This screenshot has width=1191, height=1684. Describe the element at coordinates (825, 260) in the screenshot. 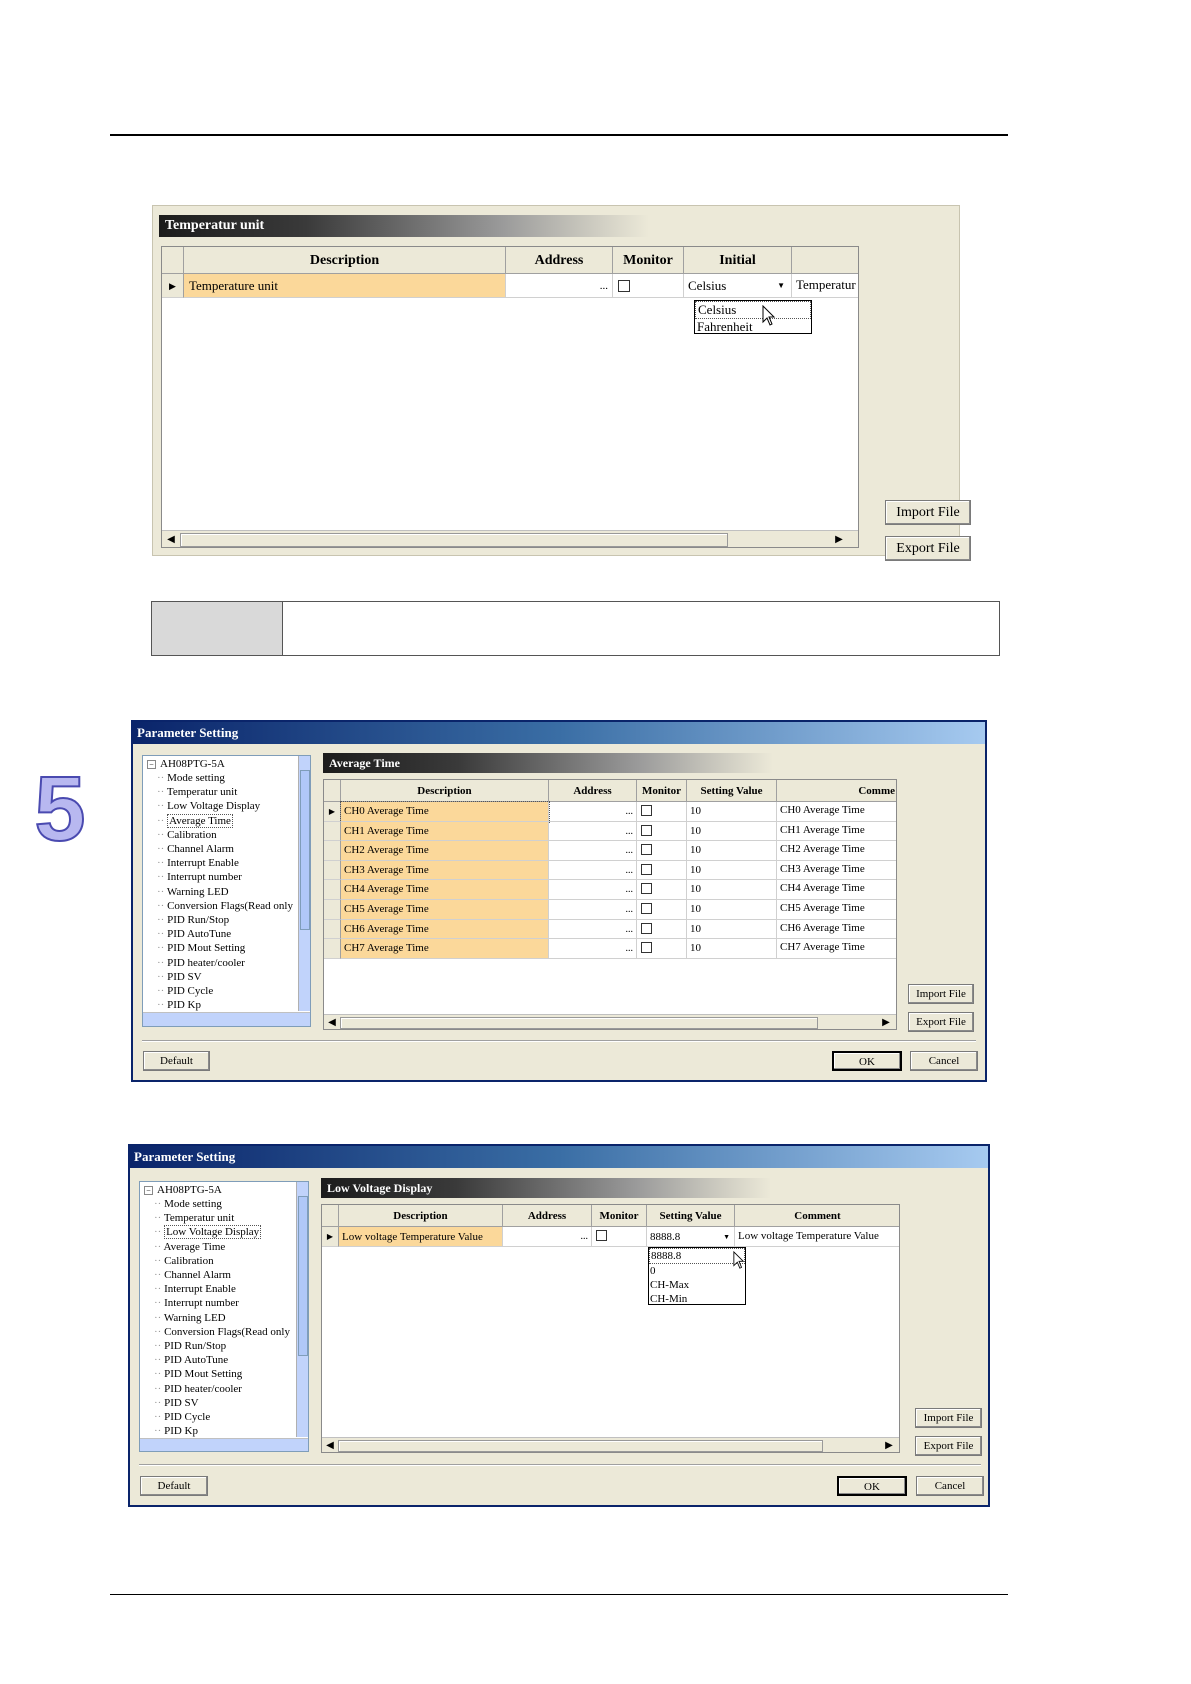

I see `column-header-comment` at that location.